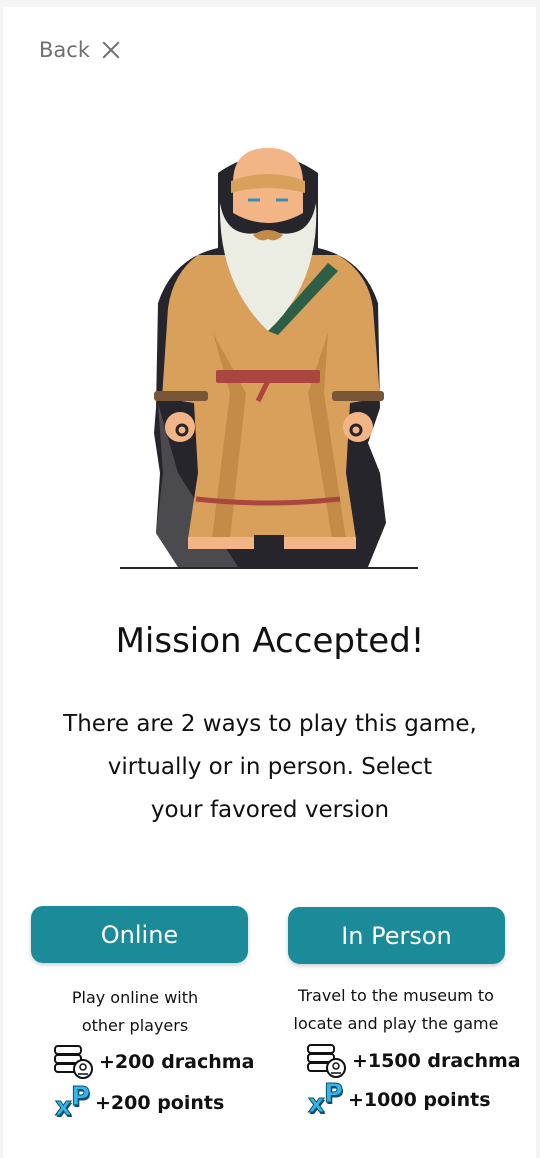 The width and height of the screenshot is (540, 1158). I want to click on points-amount: +200 points, so click(160, 1103).